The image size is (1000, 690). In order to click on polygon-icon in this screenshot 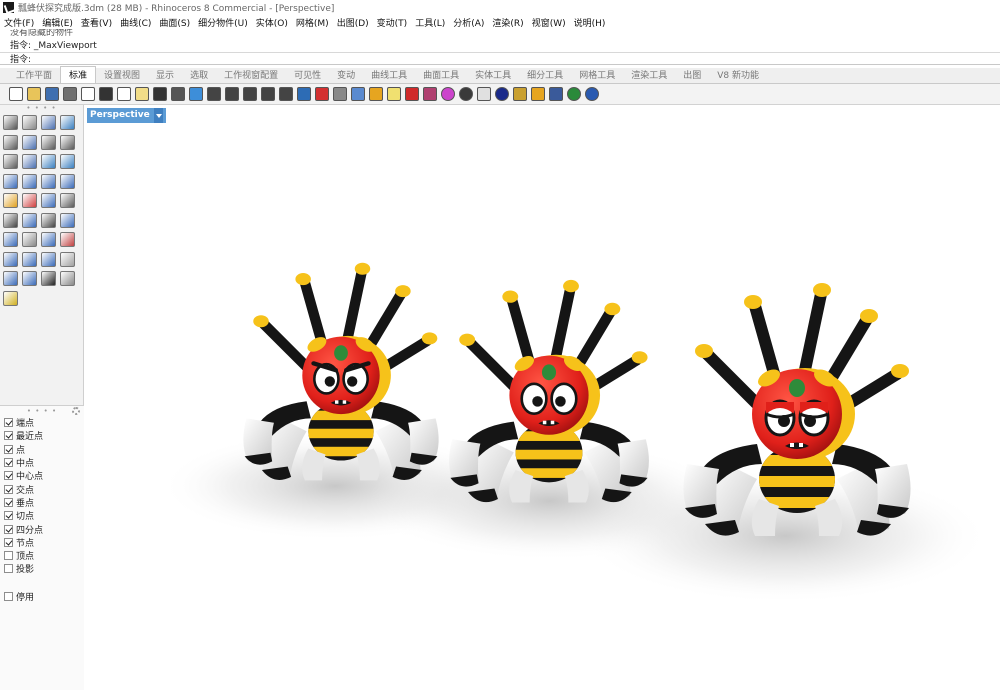, I will do `click(10, 161)`.